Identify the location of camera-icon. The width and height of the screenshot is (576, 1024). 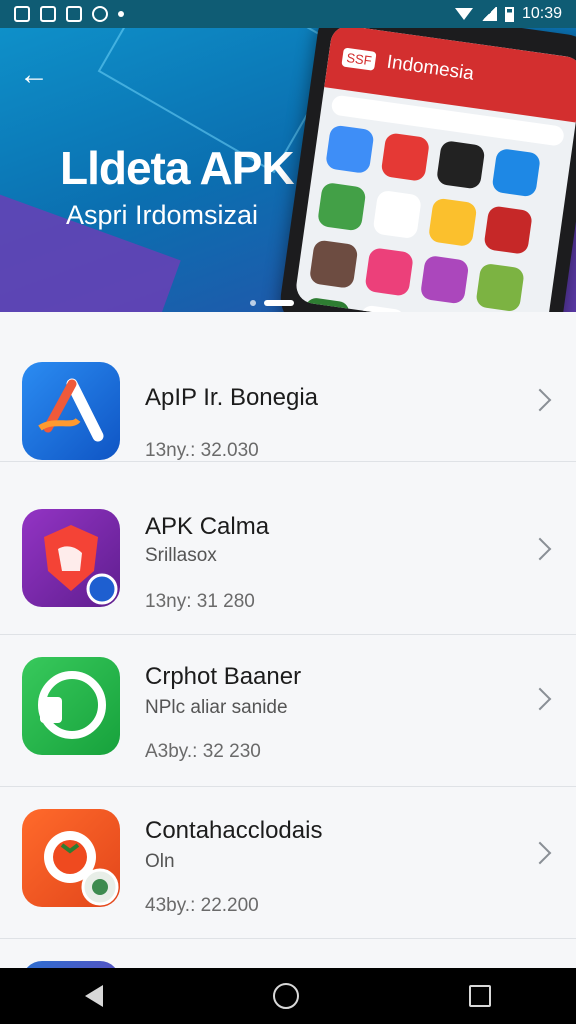
(405, 157).